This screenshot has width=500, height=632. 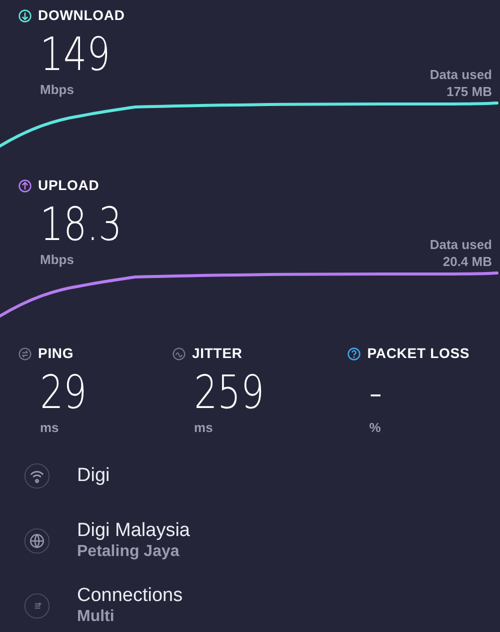 What do you see at coordinates (93, 475) in the screenshot?
I see `info-title: Digi` at bounding box center [93, 475].